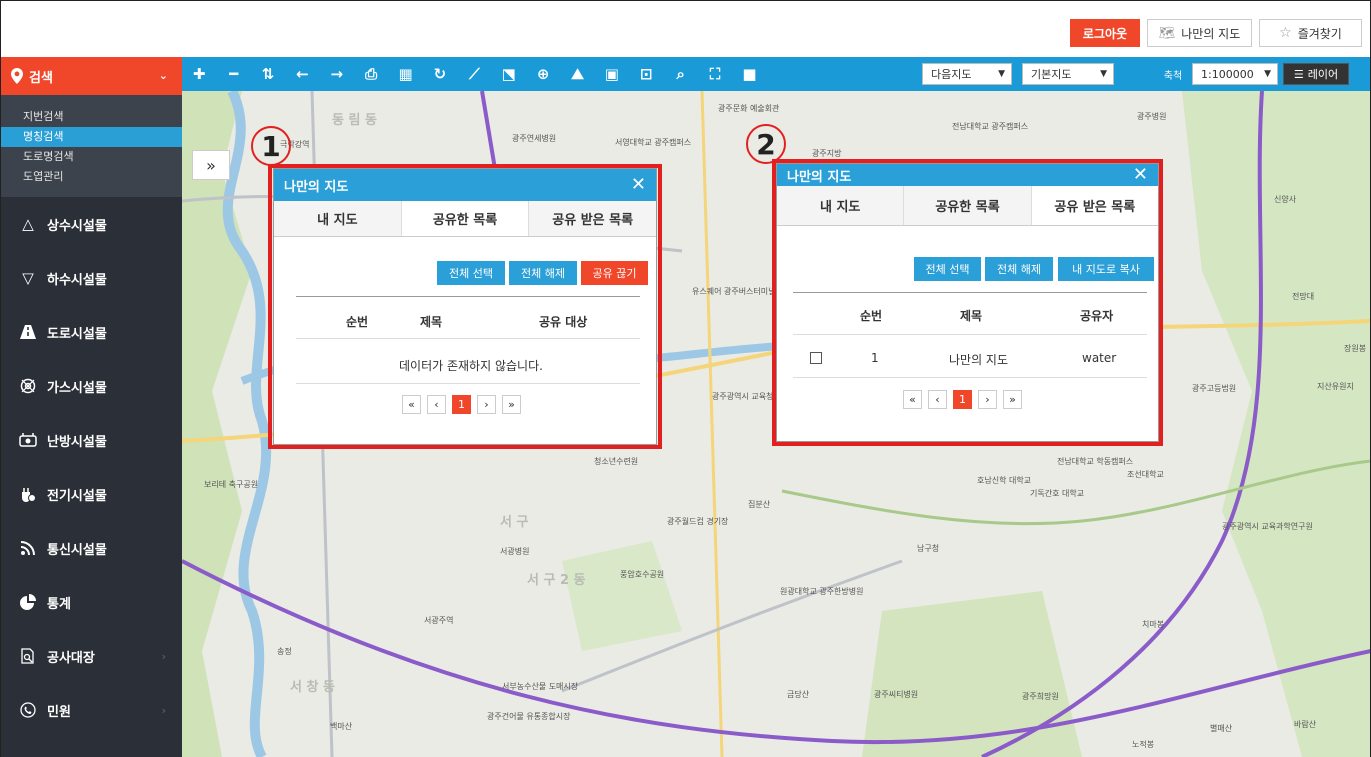 This screenshot has height=757, width=1371. What do you see at coordinates (822, 591) in the screenshot?
I see `map-label: 원광대학교 광주한방병원` at bounding box center [822, 591].